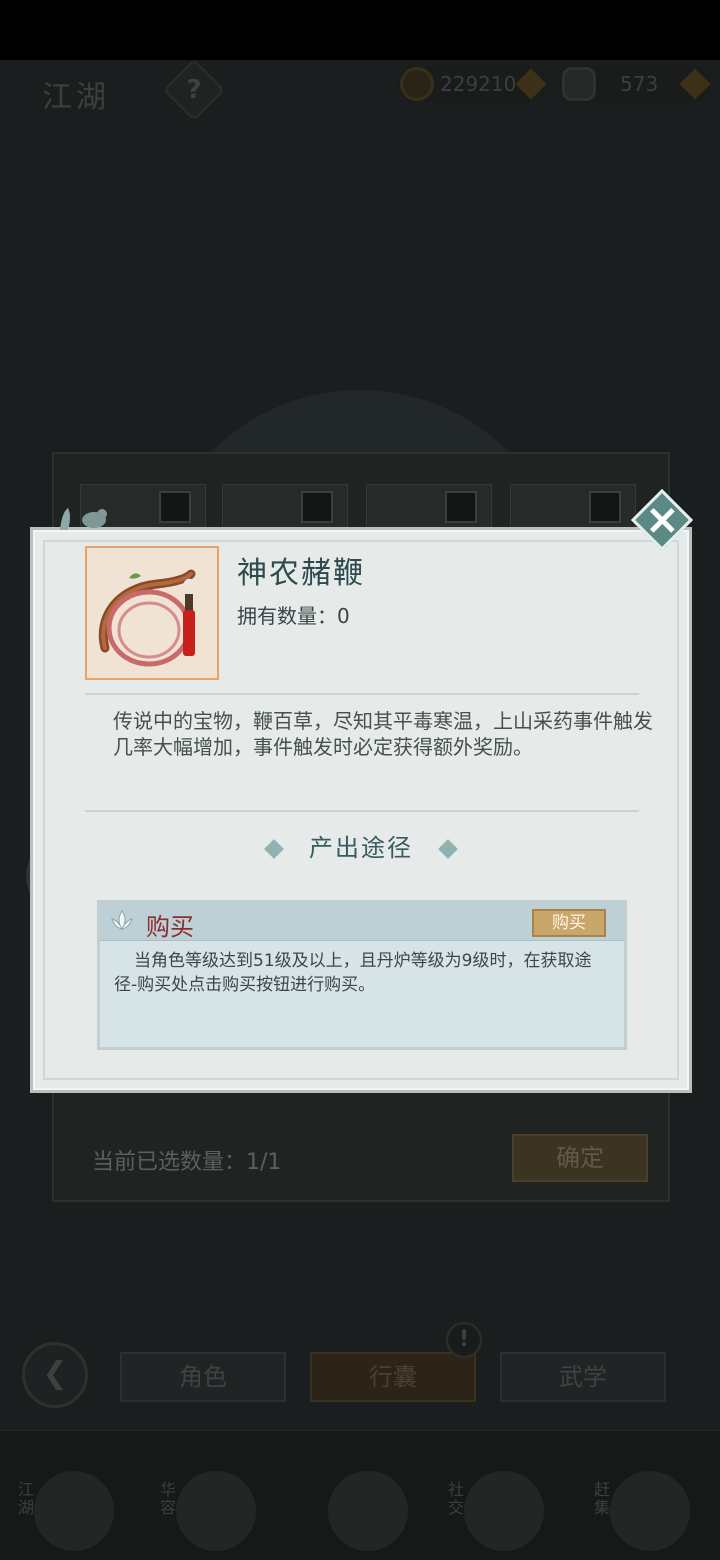 This screenshot has height=1560, width=720. What do you see at coordinates (25, 1498) in the screenshot?
I see `nav-label: 江湖` at bounding box center [25, 1498].